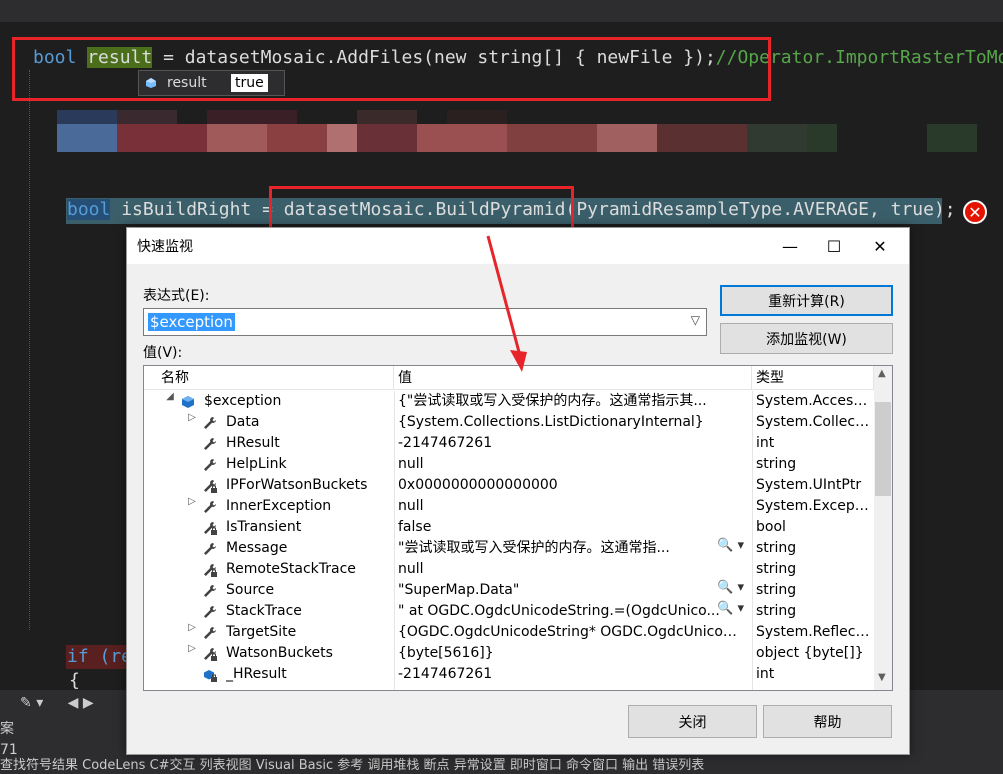  I want to click on grid-scrollbar: ▲ ▼, so click(883, 528).